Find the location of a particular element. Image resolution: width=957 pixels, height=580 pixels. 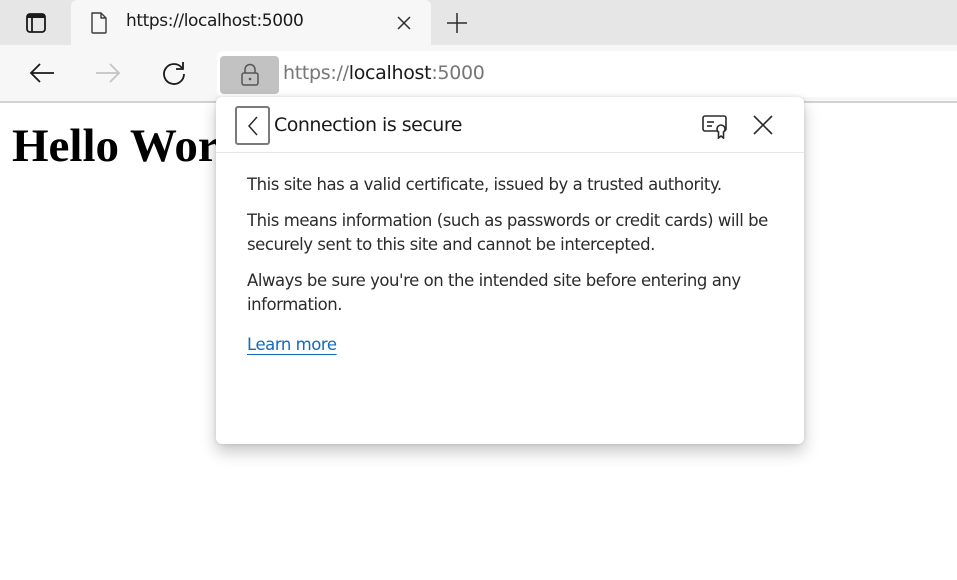

tab-actions-button is located at coordinates (36, 23).